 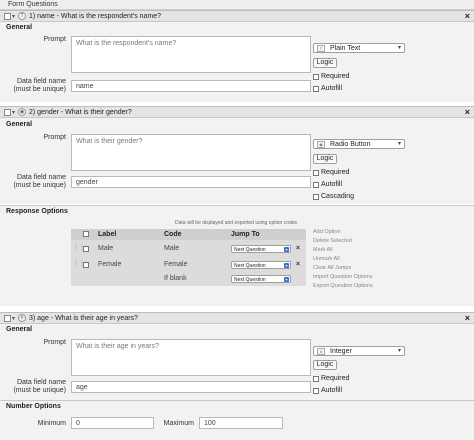 I want to click on question-1-datafield-input: name, so click(x=191, y=86).